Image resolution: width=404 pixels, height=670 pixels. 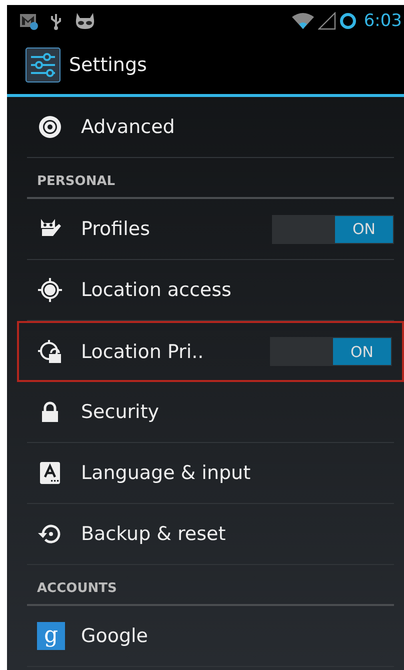 I want to click on item-label: Advanced, so click(x=128, y=127).